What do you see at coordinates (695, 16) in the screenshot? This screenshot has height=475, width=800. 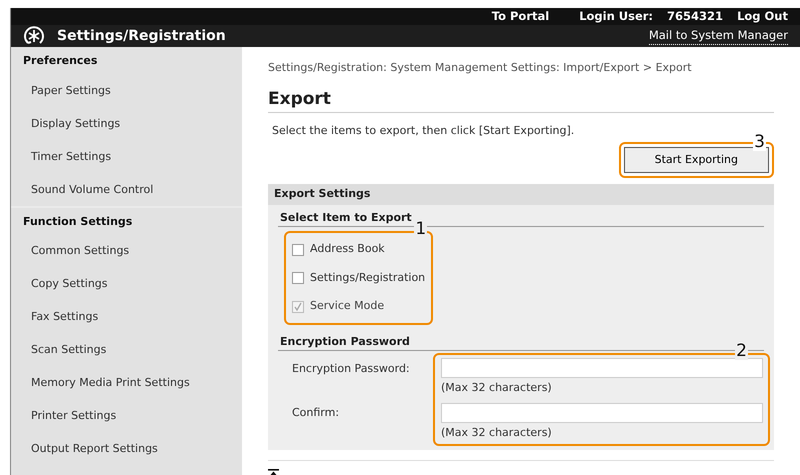 I see `login-user-id: 7654321` at bounding box center [695, 16].